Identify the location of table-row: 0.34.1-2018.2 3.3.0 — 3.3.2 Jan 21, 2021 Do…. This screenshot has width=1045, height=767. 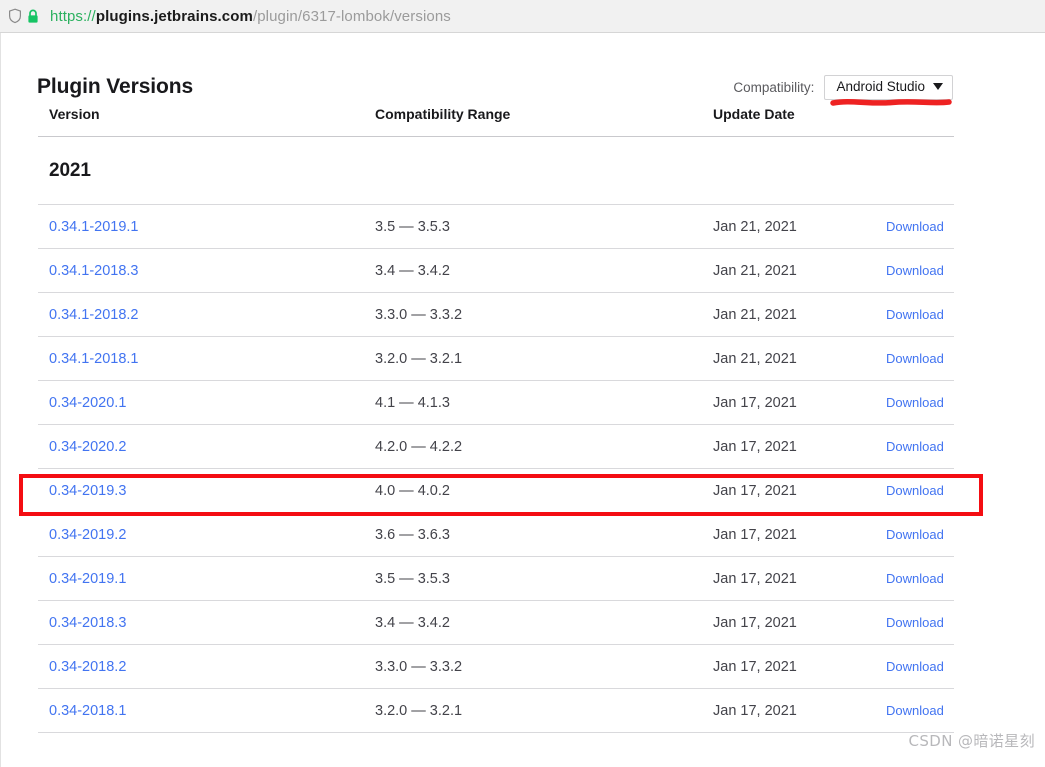
(496, 315).